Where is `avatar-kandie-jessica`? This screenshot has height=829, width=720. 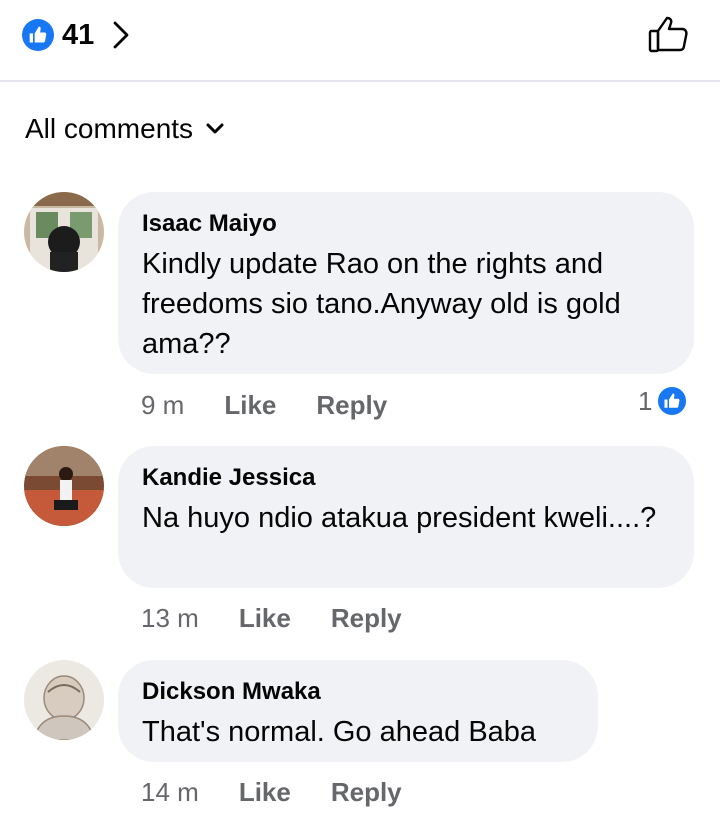
avatar-kandie-jessica is located at coordinates (64, 486).